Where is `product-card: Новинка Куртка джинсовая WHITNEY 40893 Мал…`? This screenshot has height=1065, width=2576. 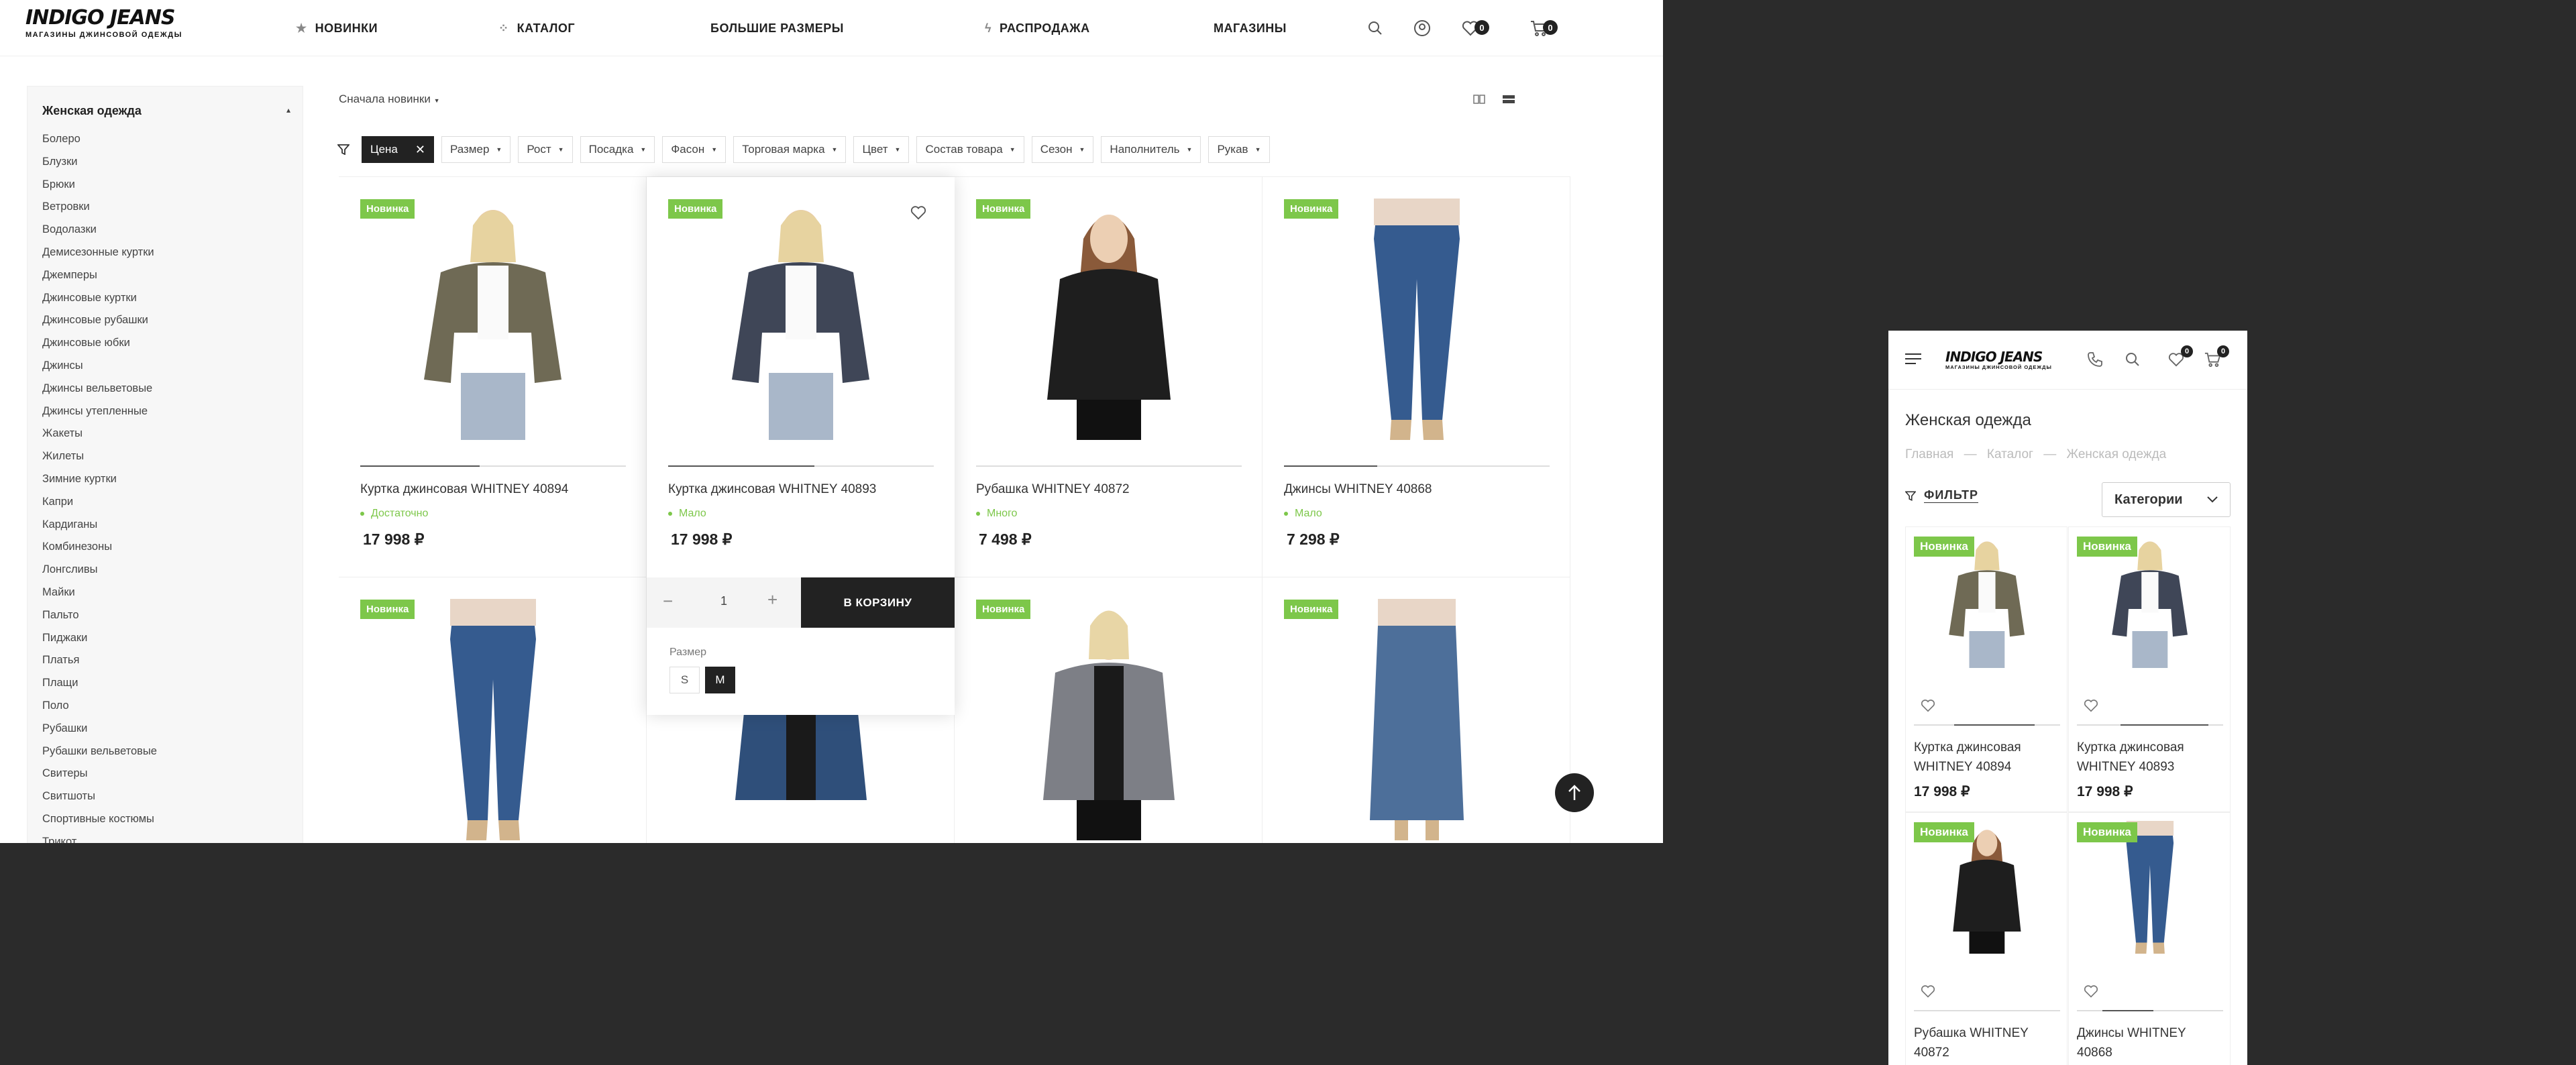 product-card: Новинка Куртка джинсовая WHITNEY 40893 Мал… is located at coordinates (801, 446).